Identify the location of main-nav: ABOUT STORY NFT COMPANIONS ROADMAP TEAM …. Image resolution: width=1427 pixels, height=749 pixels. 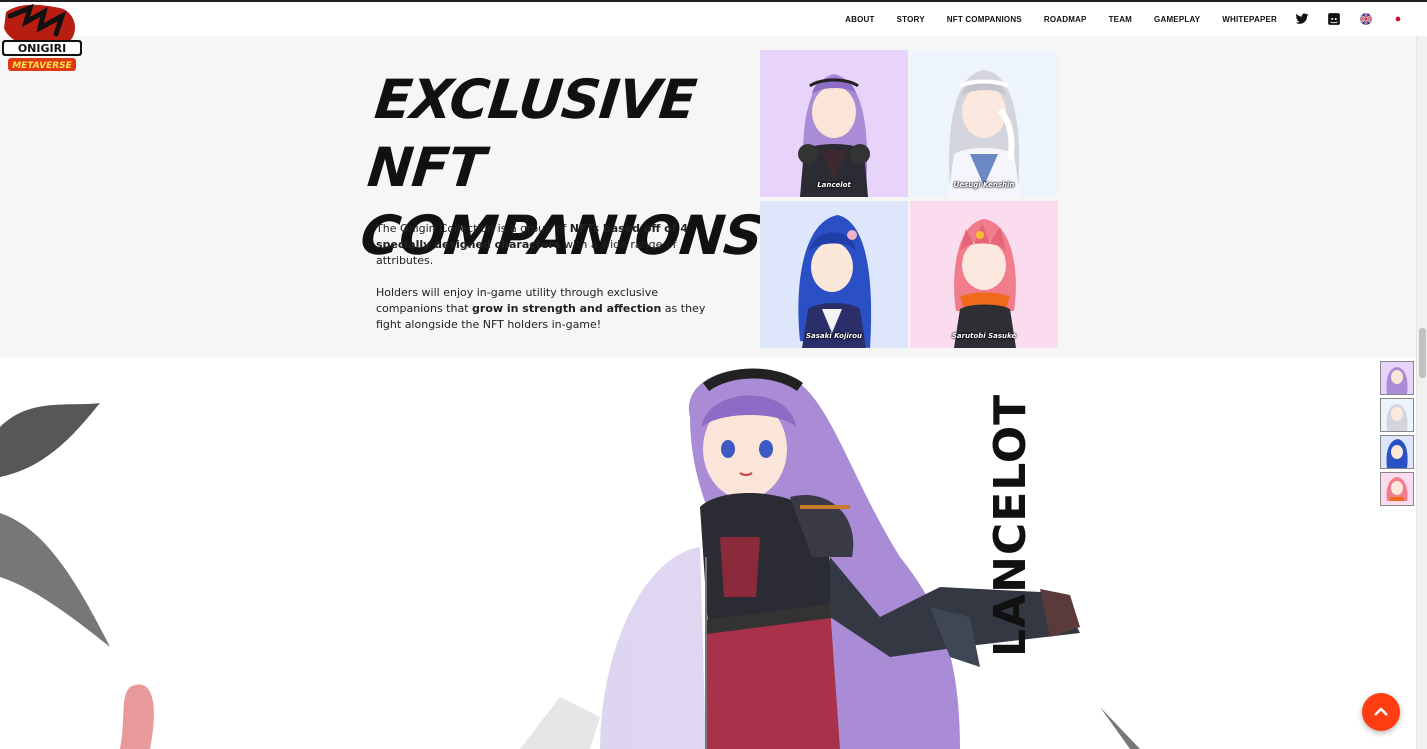
(1114, 19).